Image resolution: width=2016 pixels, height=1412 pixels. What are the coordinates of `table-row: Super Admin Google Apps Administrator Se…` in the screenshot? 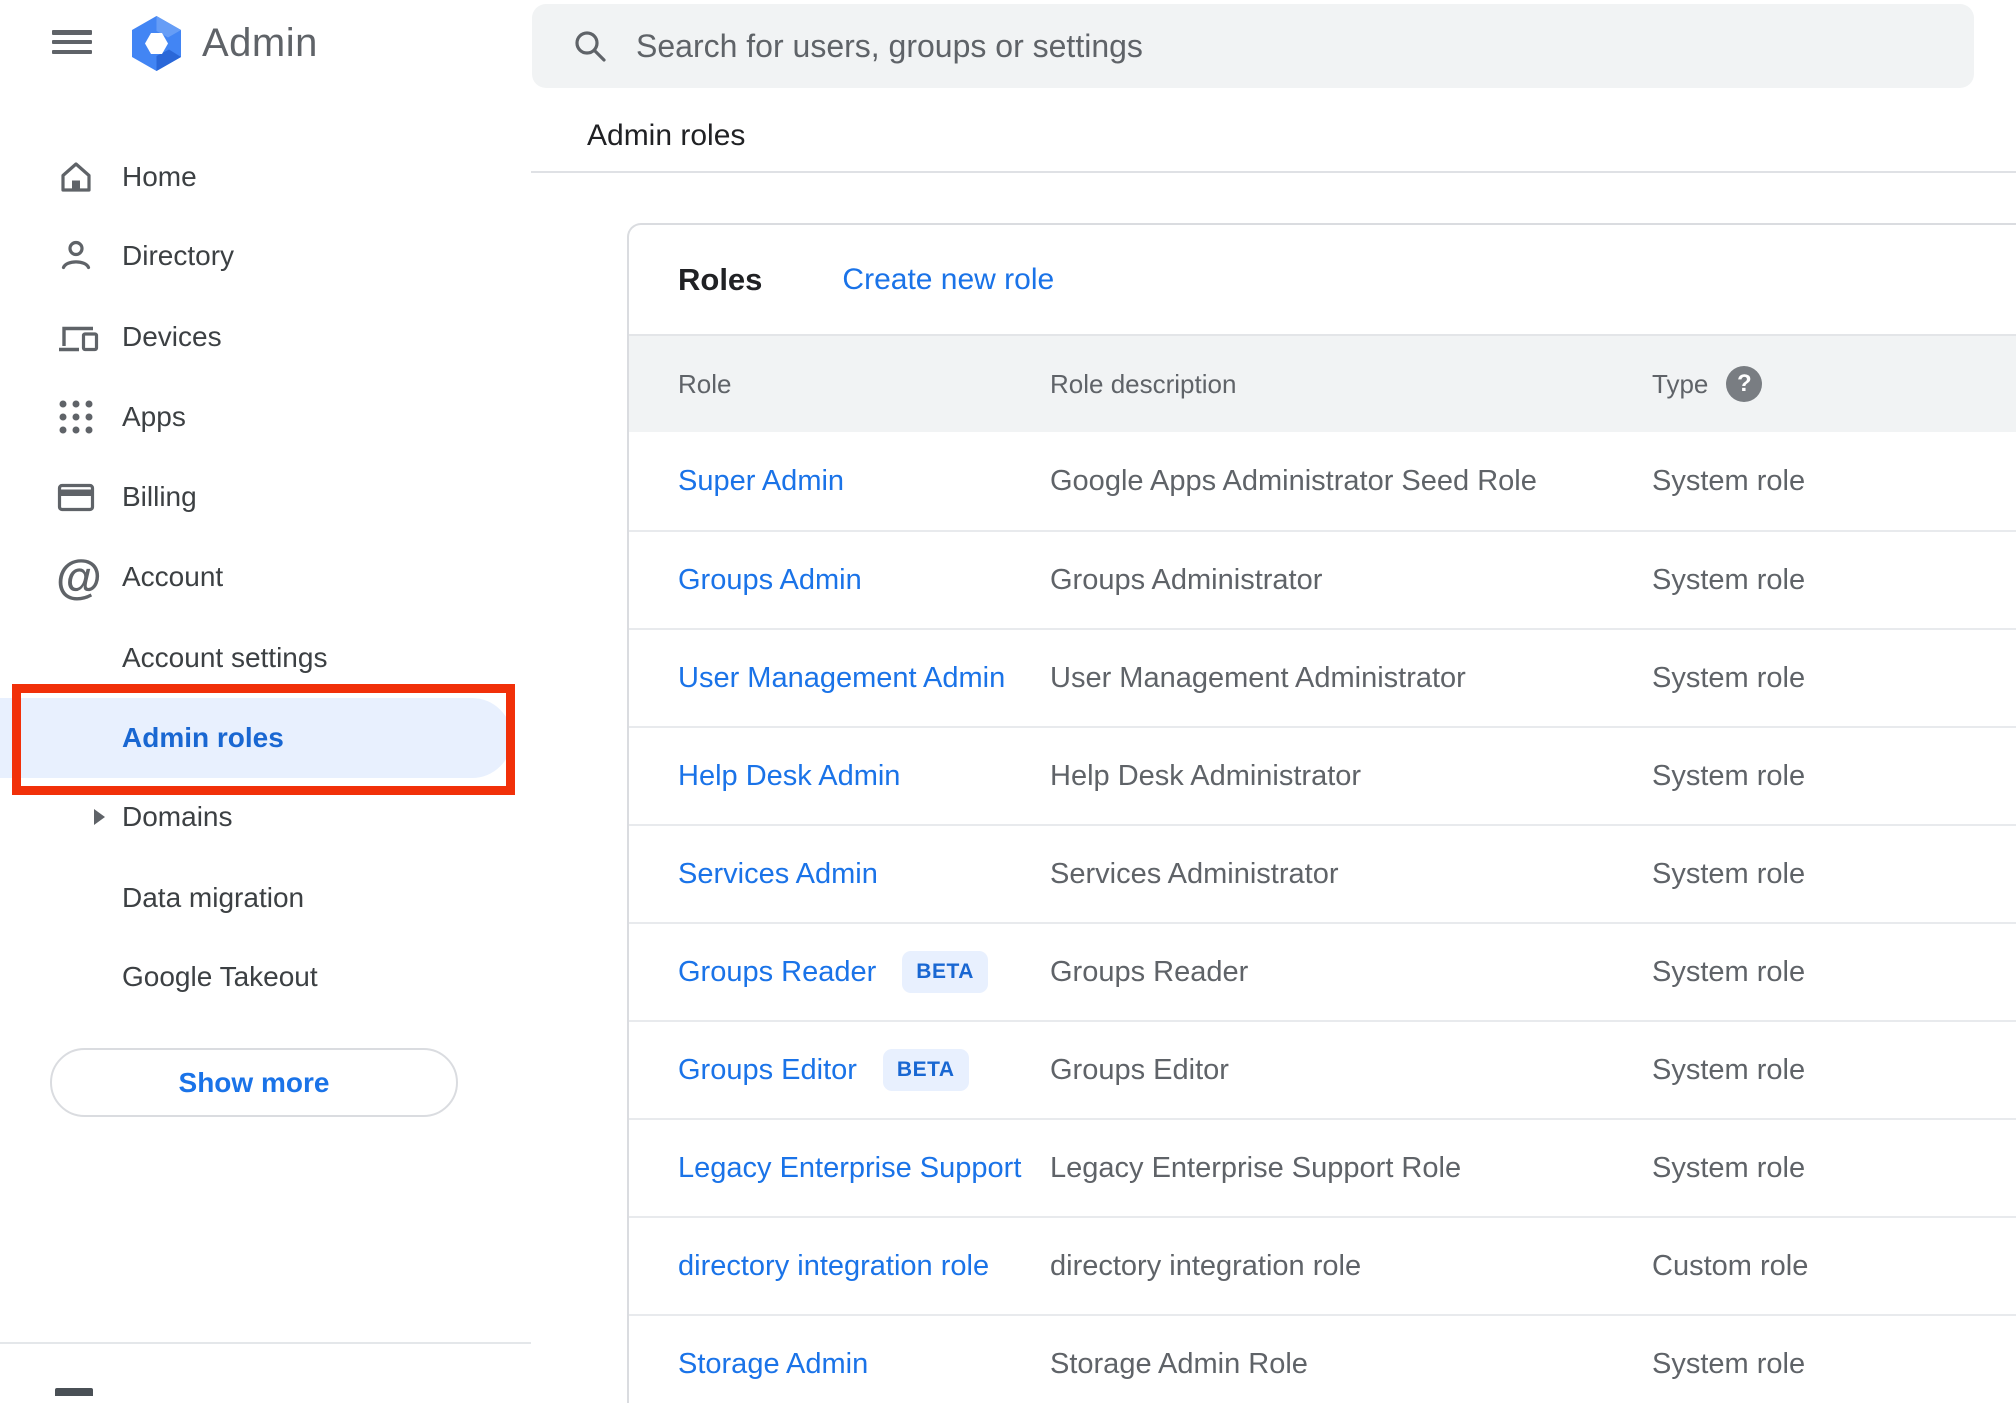 It's located at (1322, 481).